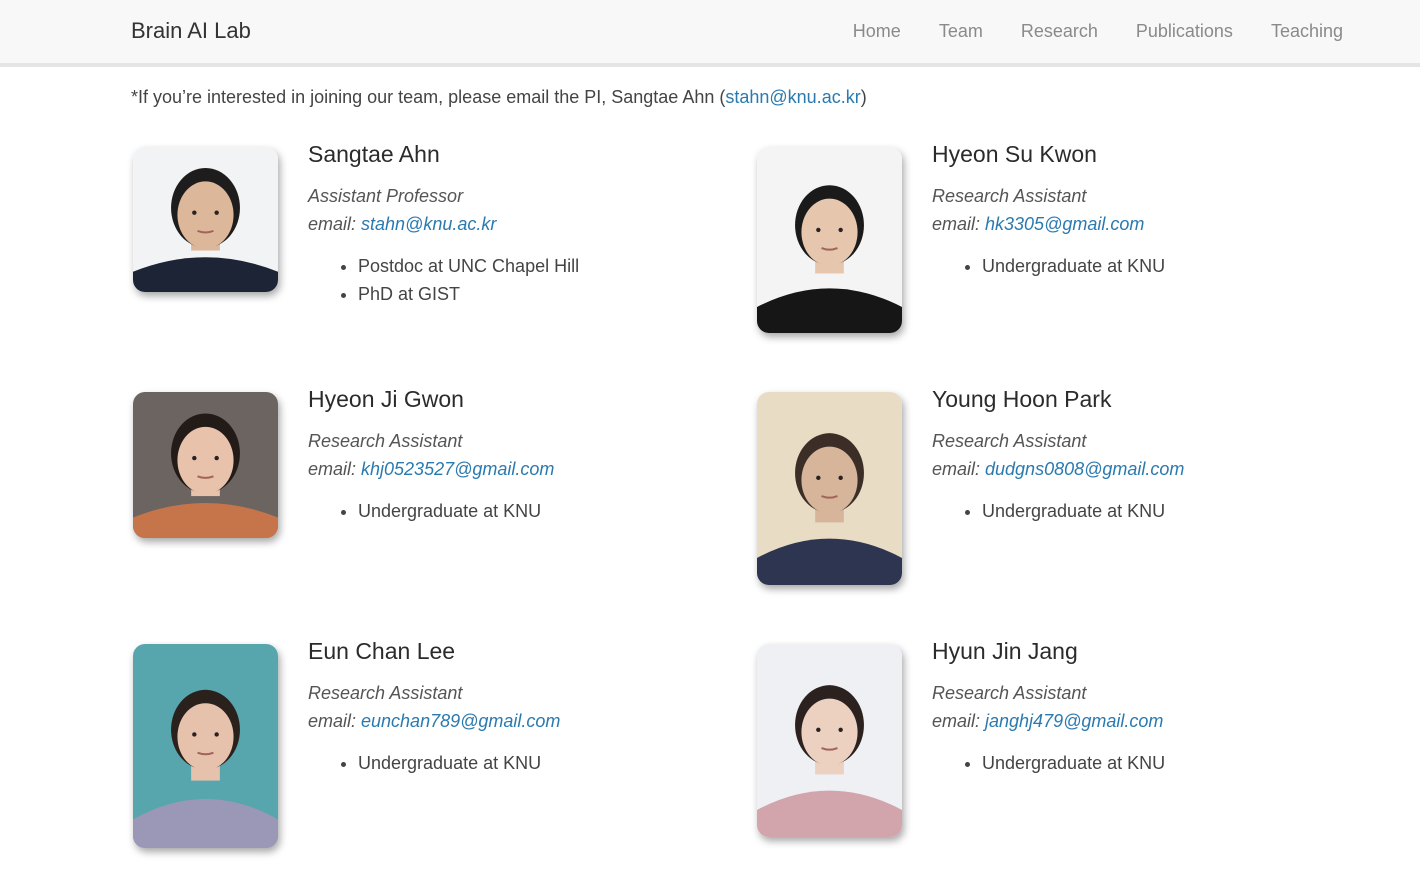  Describe the element at coordinates (877, 31) in the screenshot. I see `nav-home-link: Home` at that location.